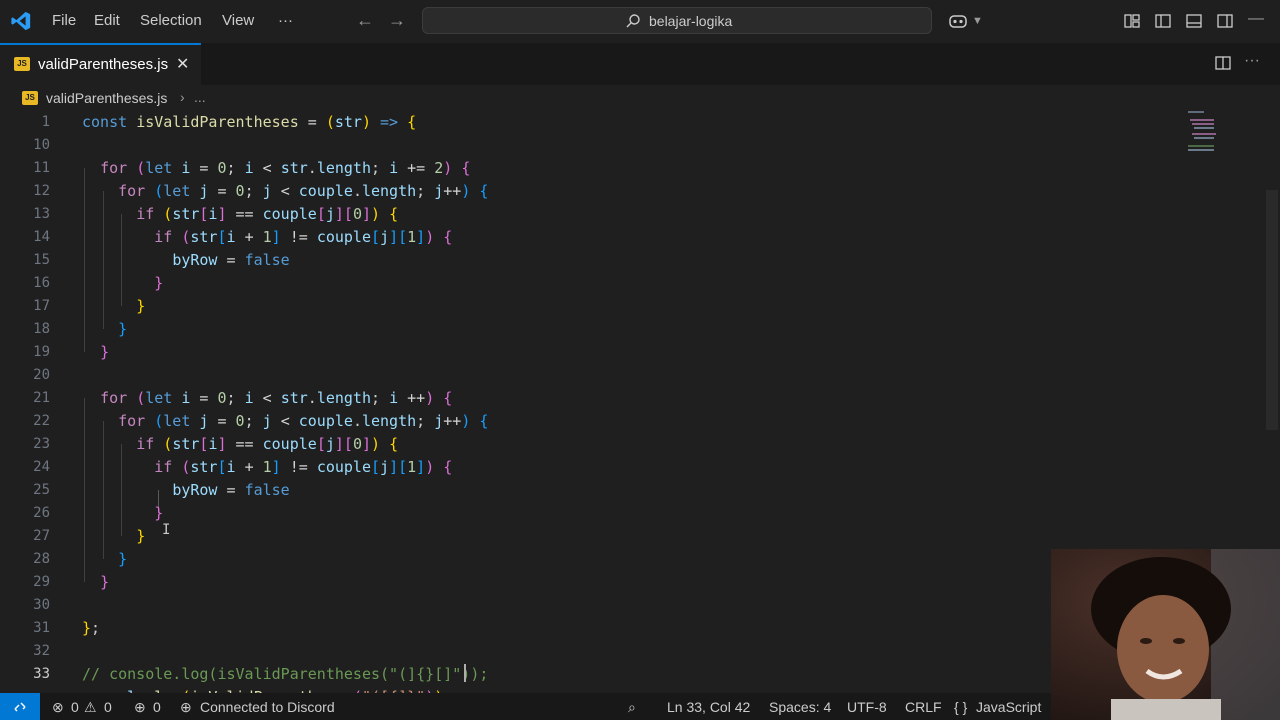 The image size is (1280, 720). What do you see at coordinates (182, 64) in the screenshot?
I see `close-icon: ✕` at bounding box center [182, 64].